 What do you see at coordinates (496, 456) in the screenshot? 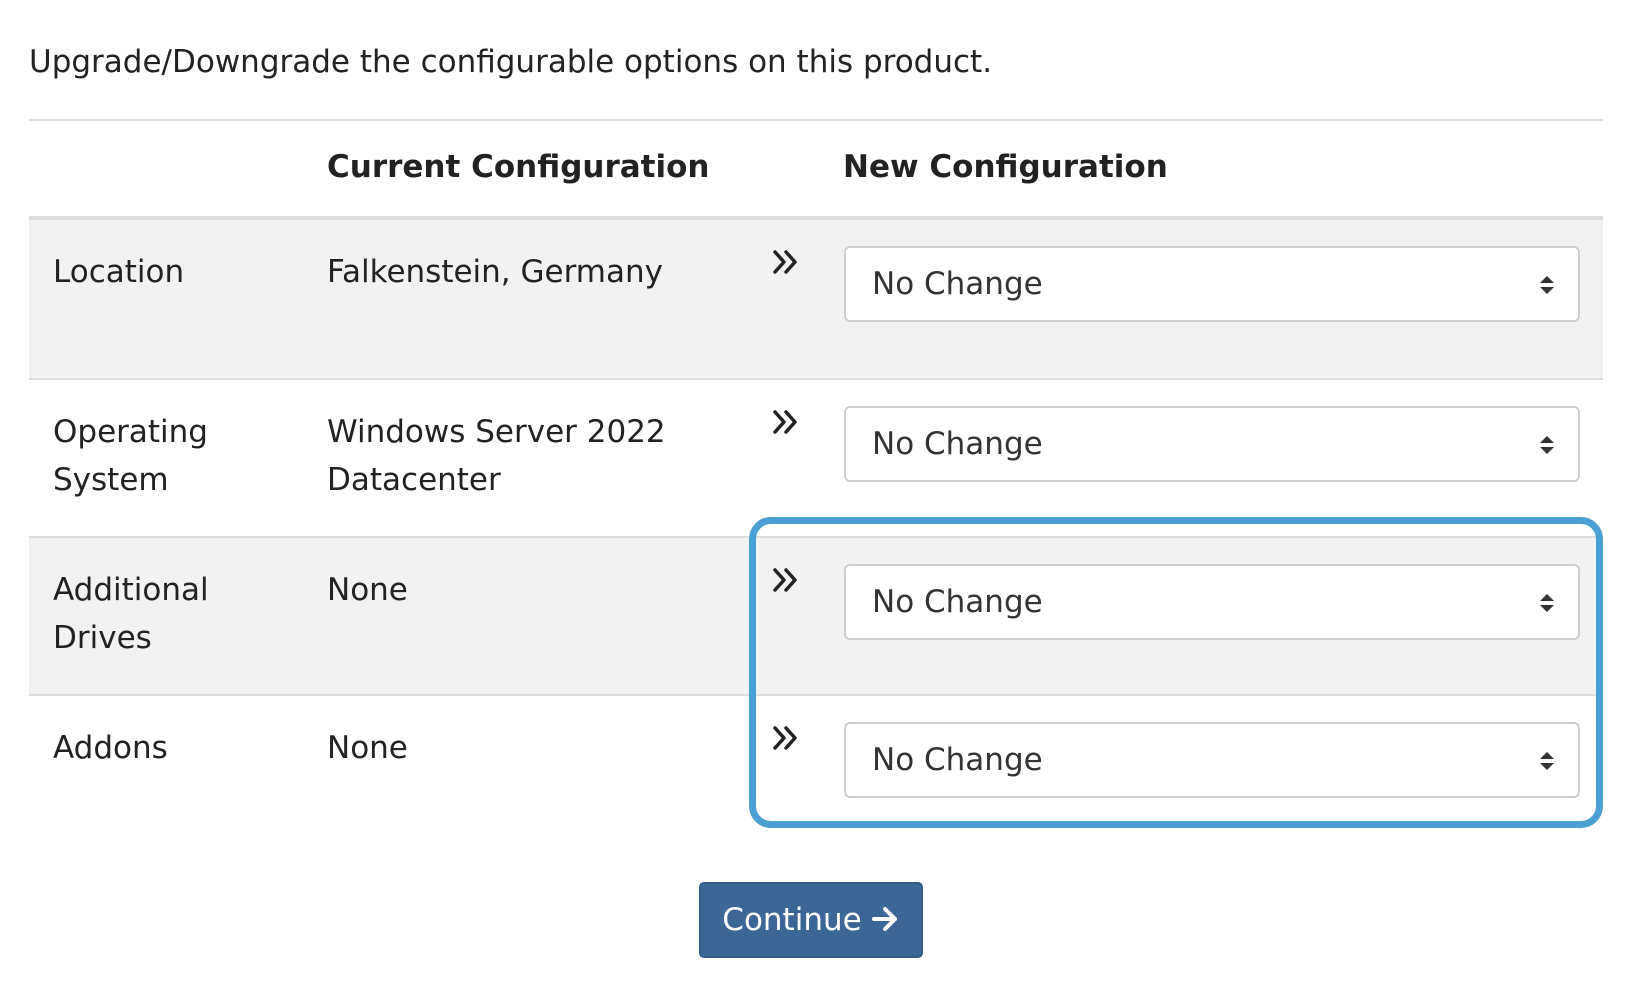
I see `row-current-value: Windows Server 2022 Datacenter` at bounding box center [496, 456].